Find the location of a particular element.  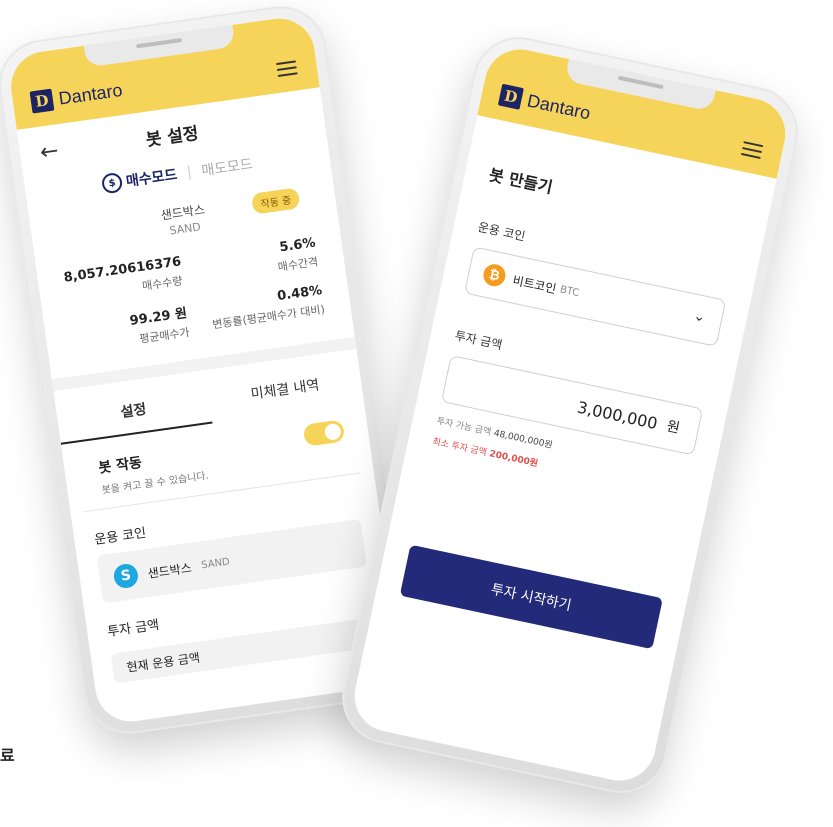

chevron-down-icon: ⌄ is located at coordinates (699, 316).